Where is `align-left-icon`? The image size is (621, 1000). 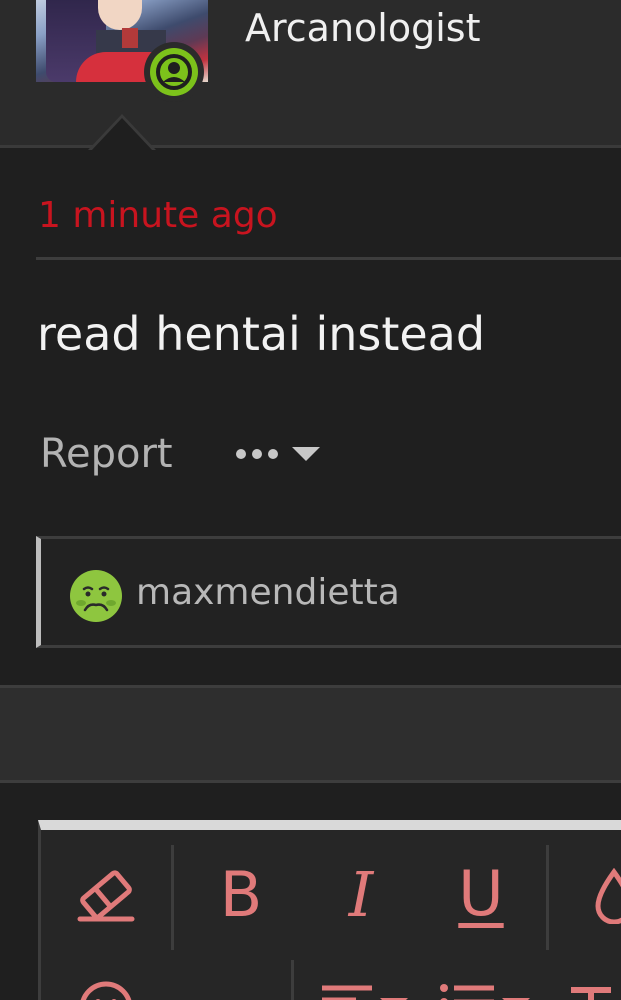
align-left-icon is located at coordinates (365, 992).